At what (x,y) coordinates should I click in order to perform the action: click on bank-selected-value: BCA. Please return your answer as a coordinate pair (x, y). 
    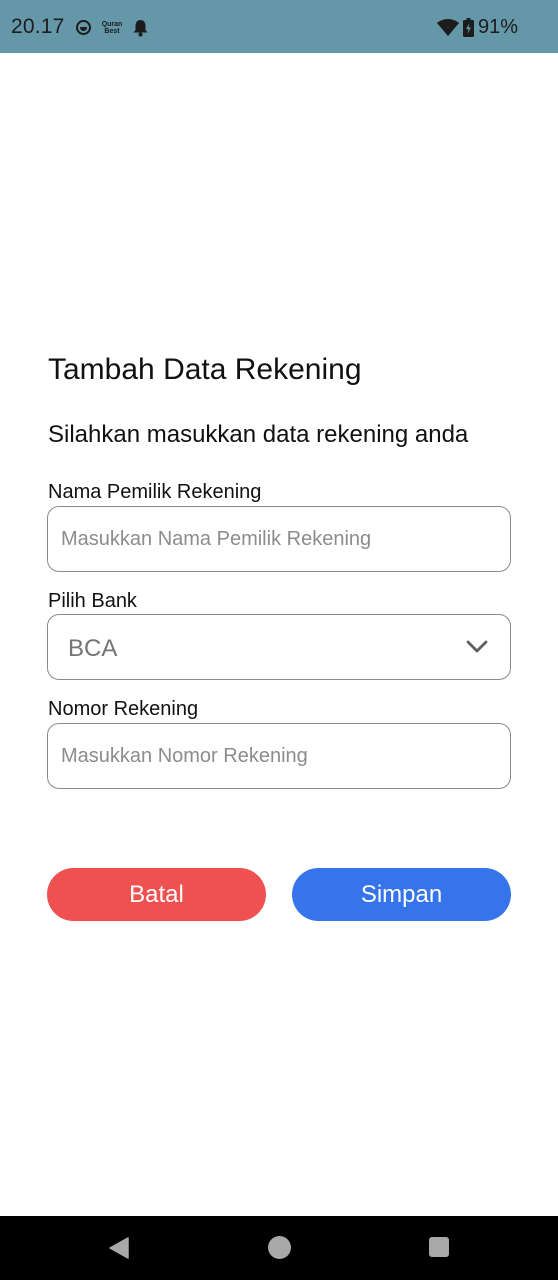
    Looking at the image, I should click on (93, 648).